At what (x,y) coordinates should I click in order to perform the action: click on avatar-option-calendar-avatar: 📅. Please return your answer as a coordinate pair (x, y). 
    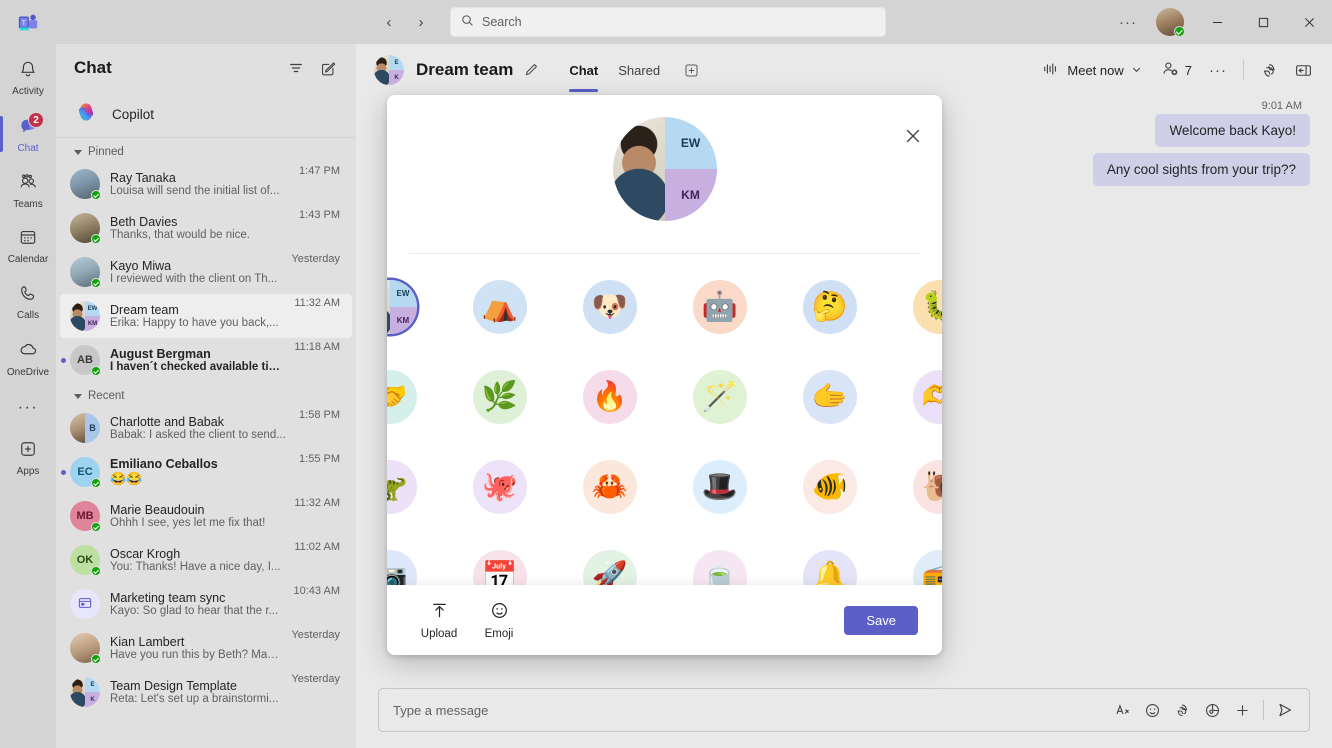
    Looking at the image, I should click on (500, 563).